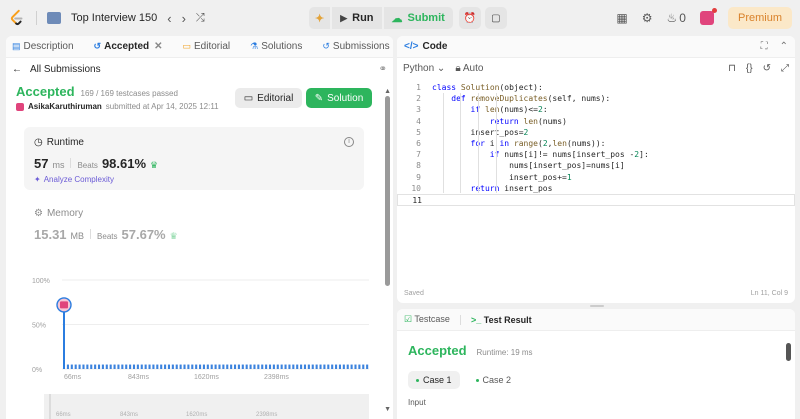 Image resolution: width=800 pixels, height=419 pixels. I want to click on code-line: 2 def removeDuplicates(self, nums):, so click(596, 98).